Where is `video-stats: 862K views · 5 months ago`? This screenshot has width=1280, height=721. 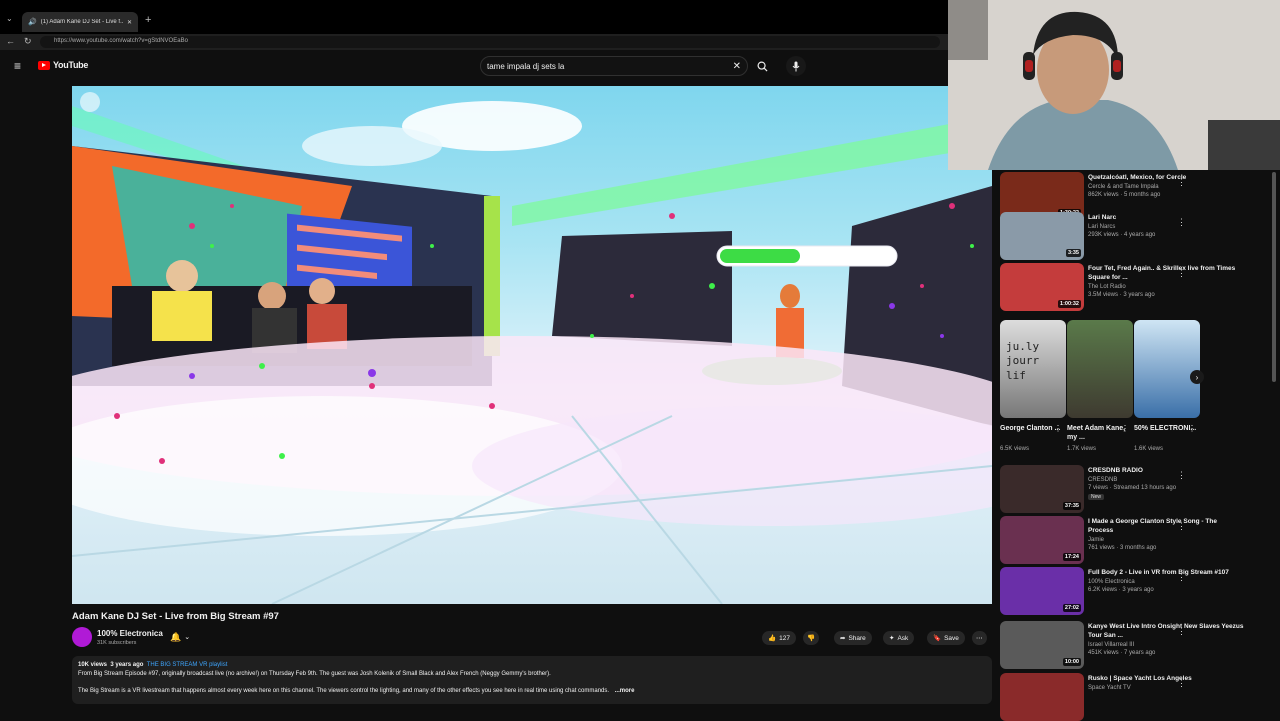
video-stats: 862K views · 5 months ago is located at coordinates (1124, 195).